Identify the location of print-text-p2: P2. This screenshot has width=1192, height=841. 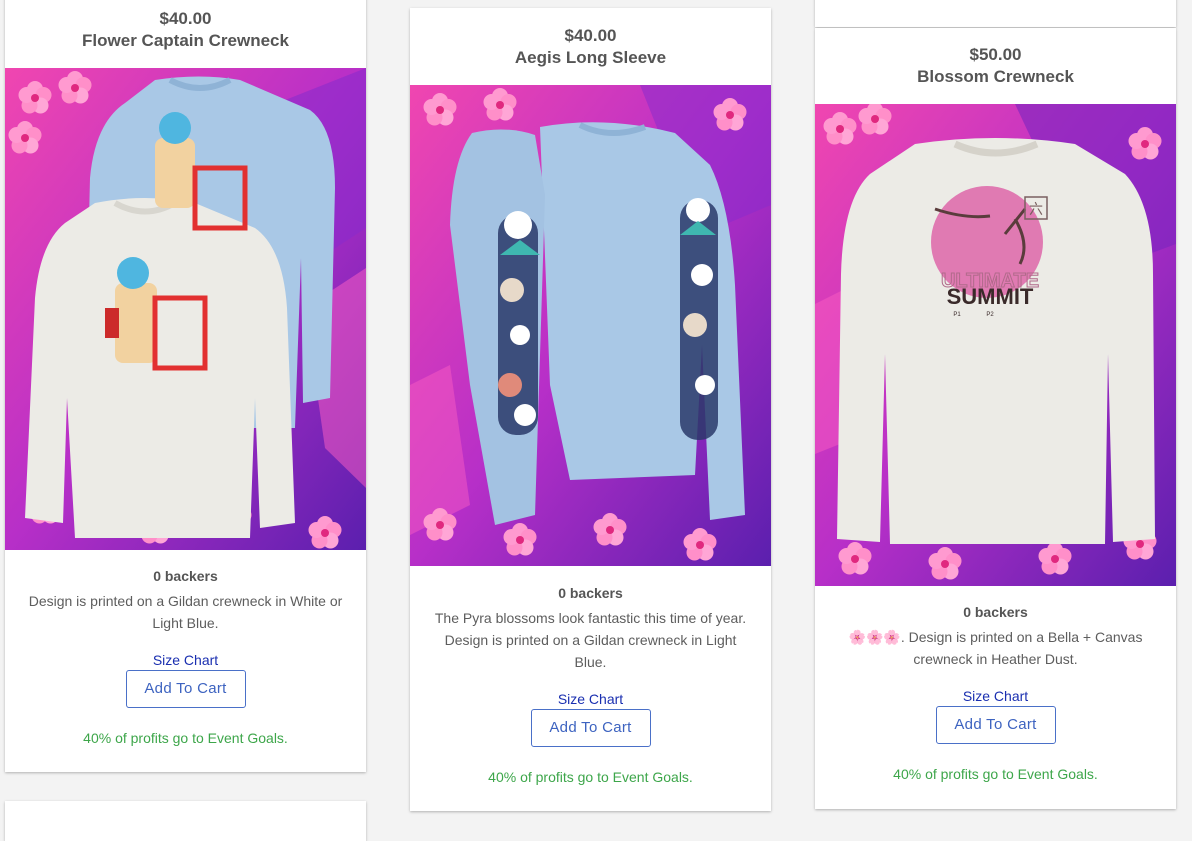
(990, 315).